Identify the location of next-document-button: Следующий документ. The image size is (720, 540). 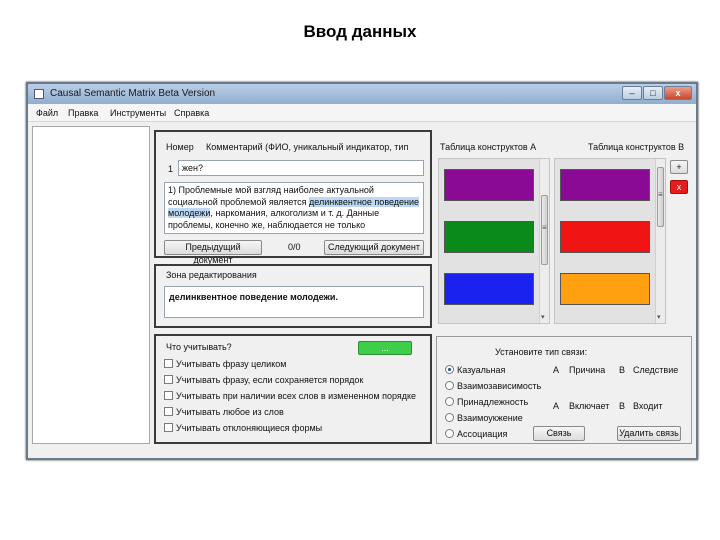
(374, 247).